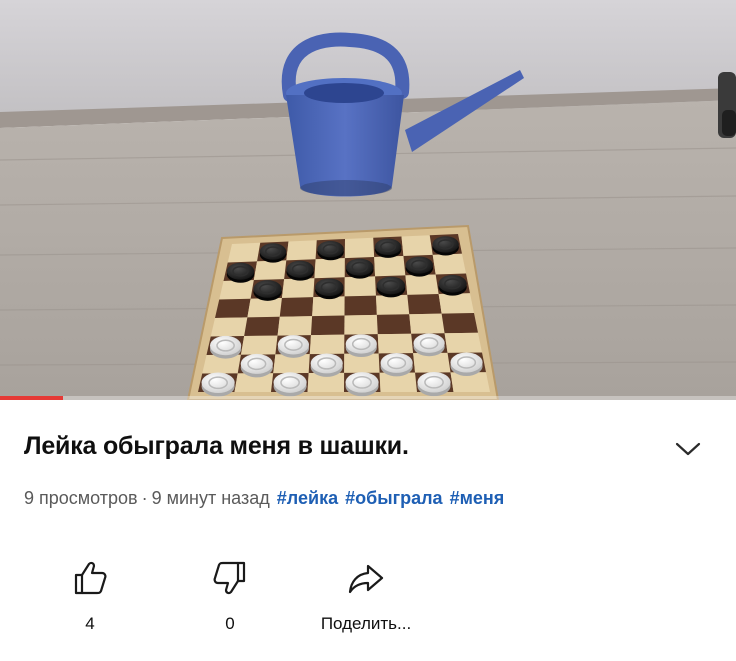 The height and width of the screenshot is (661, 736). I want to click on hashtag-link: #обыграла, so click(393, 498).